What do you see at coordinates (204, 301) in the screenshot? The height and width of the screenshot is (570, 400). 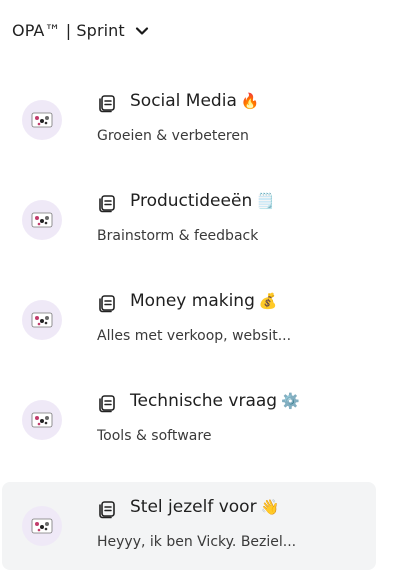 I see `channel-title: Money making 💰` at bounding box center [204, 301].